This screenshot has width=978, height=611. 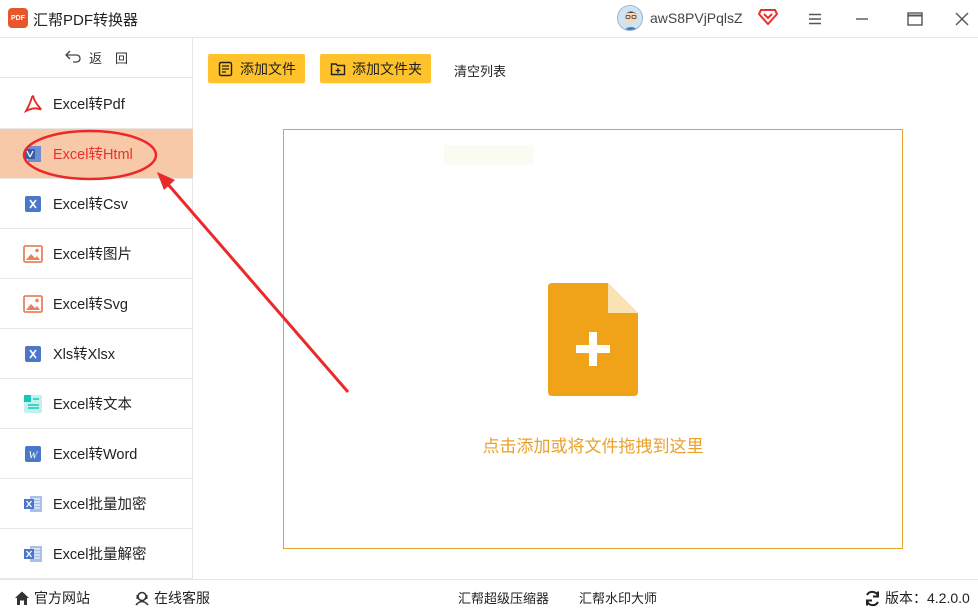 What do you see at coordinates (768, 17) in the screenshot?
I see `vip-diamond-icon` at bounding box center [768, 17].